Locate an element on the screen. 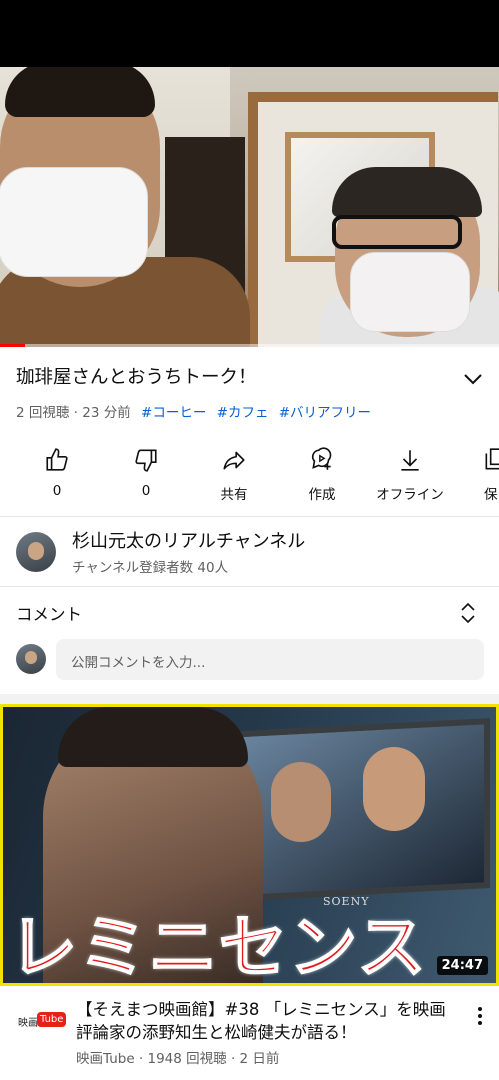 This screenshot has width=499, height=1080. dislike-button: 0 is located at coordinates (146, 473).